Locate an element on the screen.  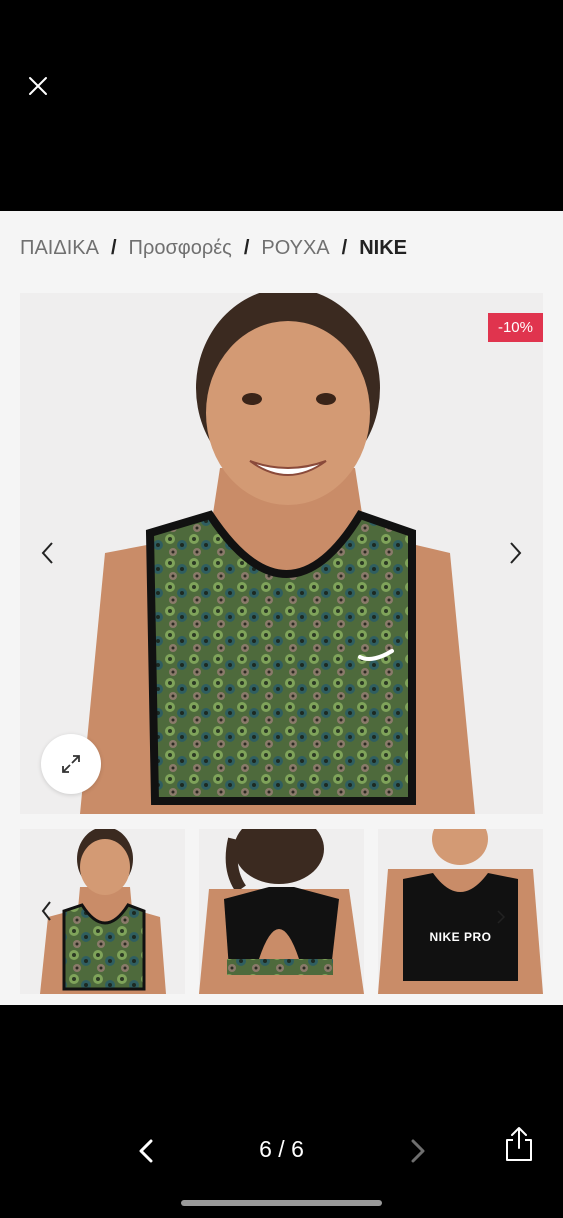
image-next-button is located at coordinates (515, 553).